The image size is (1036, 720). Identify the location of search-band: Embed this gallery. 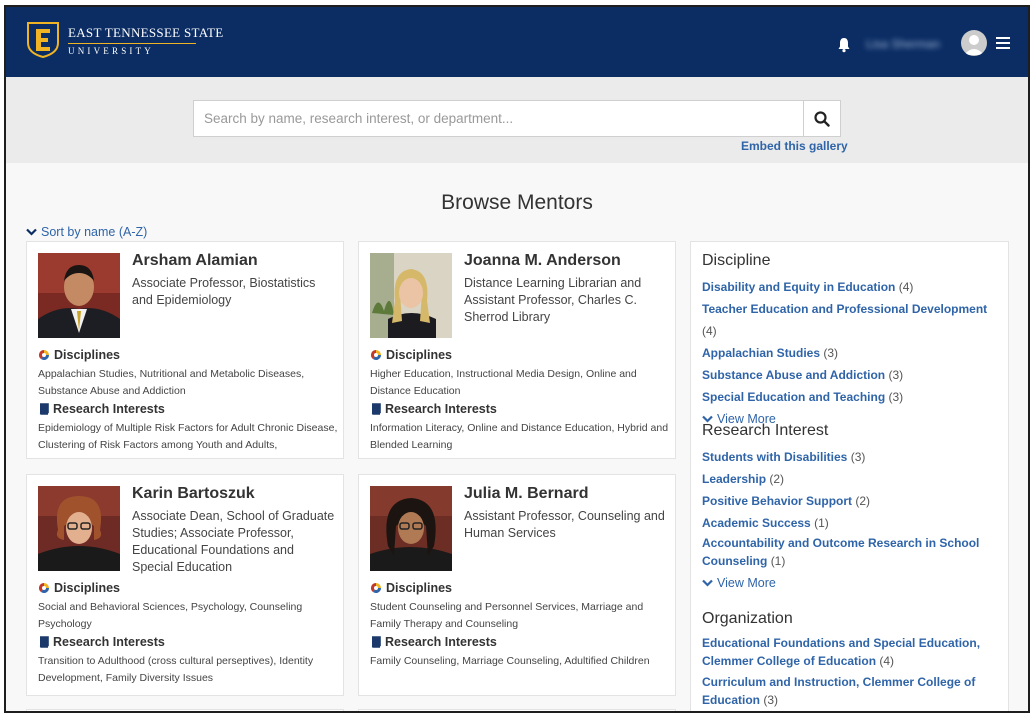
(517, 120).